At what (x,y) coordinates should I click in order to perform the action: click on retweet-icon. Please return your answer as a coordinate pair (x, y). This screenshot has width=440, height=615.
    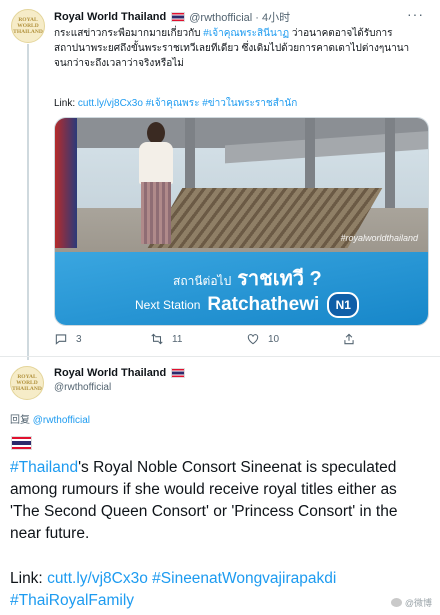
    Looking at the image, I should click on (157, 339).